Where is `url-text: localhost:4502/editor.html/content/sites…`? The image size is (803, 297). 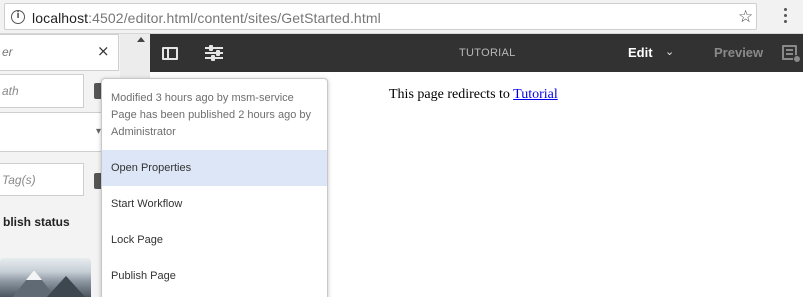
url-text: localhost:4502/editor.html/content/sites… is located at coordinates (206, 18).